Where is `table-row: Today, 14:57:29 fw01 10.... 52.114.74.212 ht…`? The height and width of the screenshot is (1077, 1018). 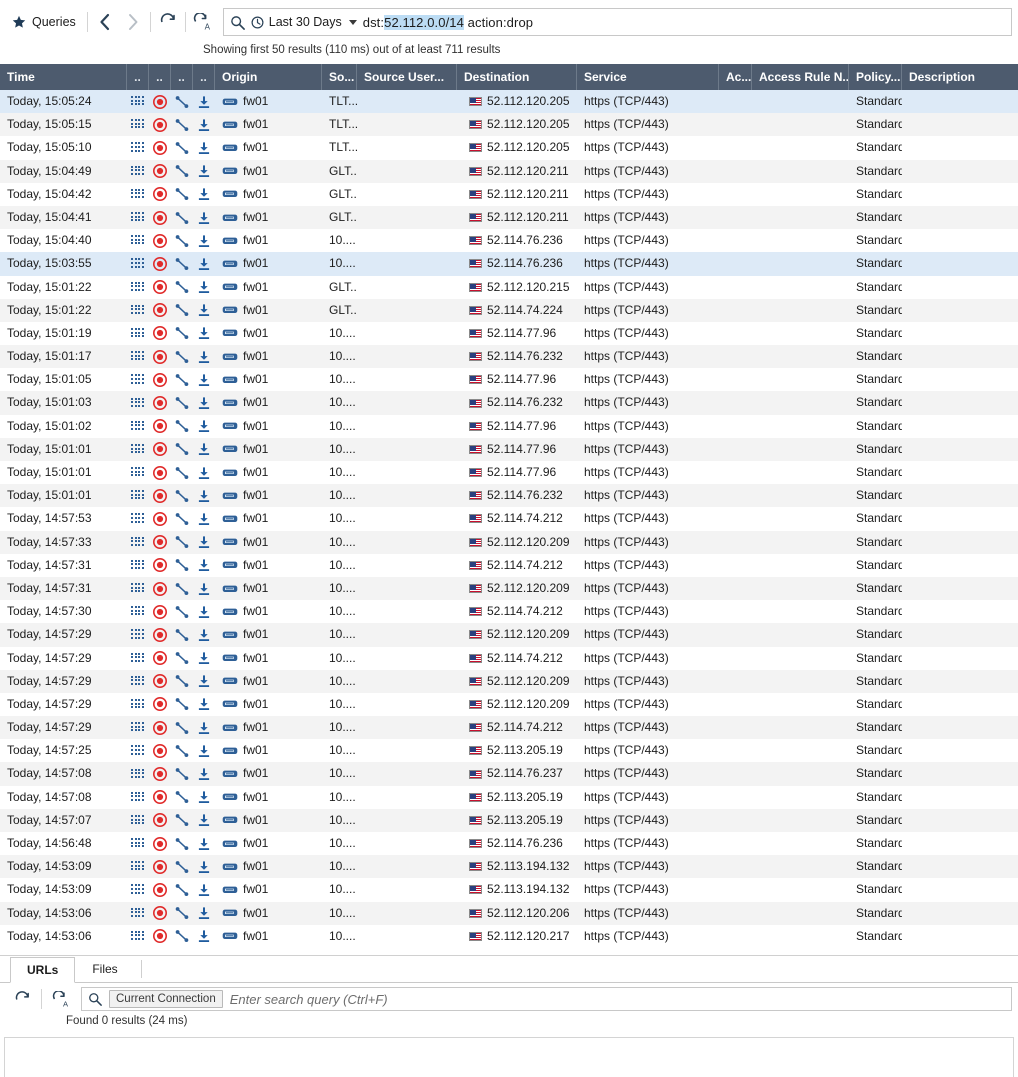 table-row: Today, 14:57:29 fw01 10.... 52.114.74.212 ht… is located at coordinates (509, 728).